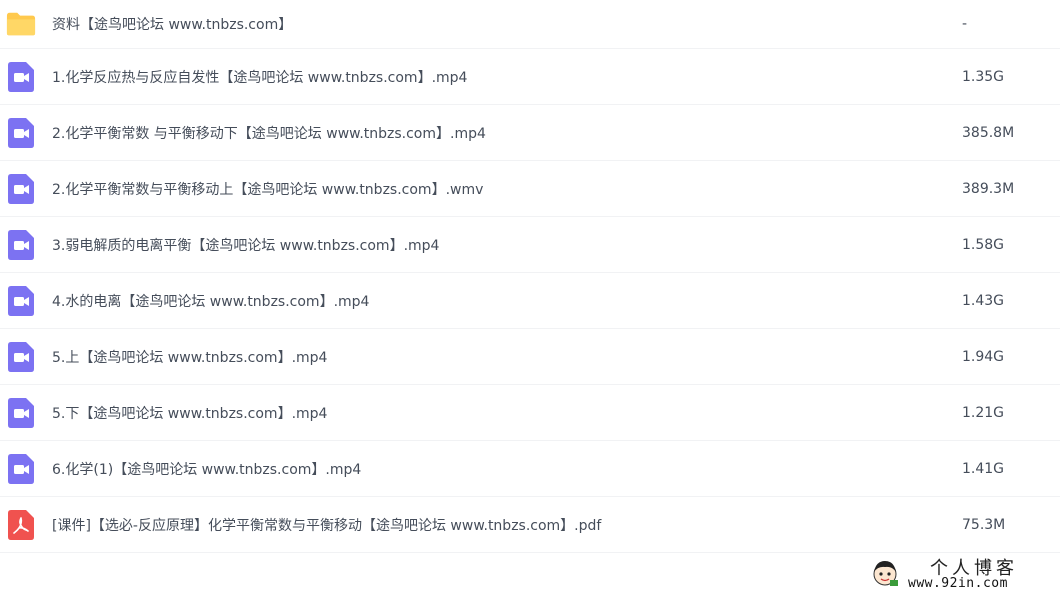 This screenshot has height=596, width=1060. Describe the element at coordinates (988, 132) in the screenshot. I see `file-size: 385.8M` at that location.